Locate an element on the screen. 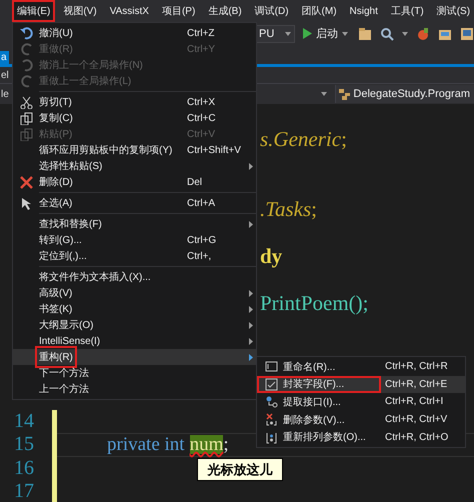 The width and height of the screenshot is (474, 502). menu-bar-item: 项目(P) is located at coordinates (178, 11).